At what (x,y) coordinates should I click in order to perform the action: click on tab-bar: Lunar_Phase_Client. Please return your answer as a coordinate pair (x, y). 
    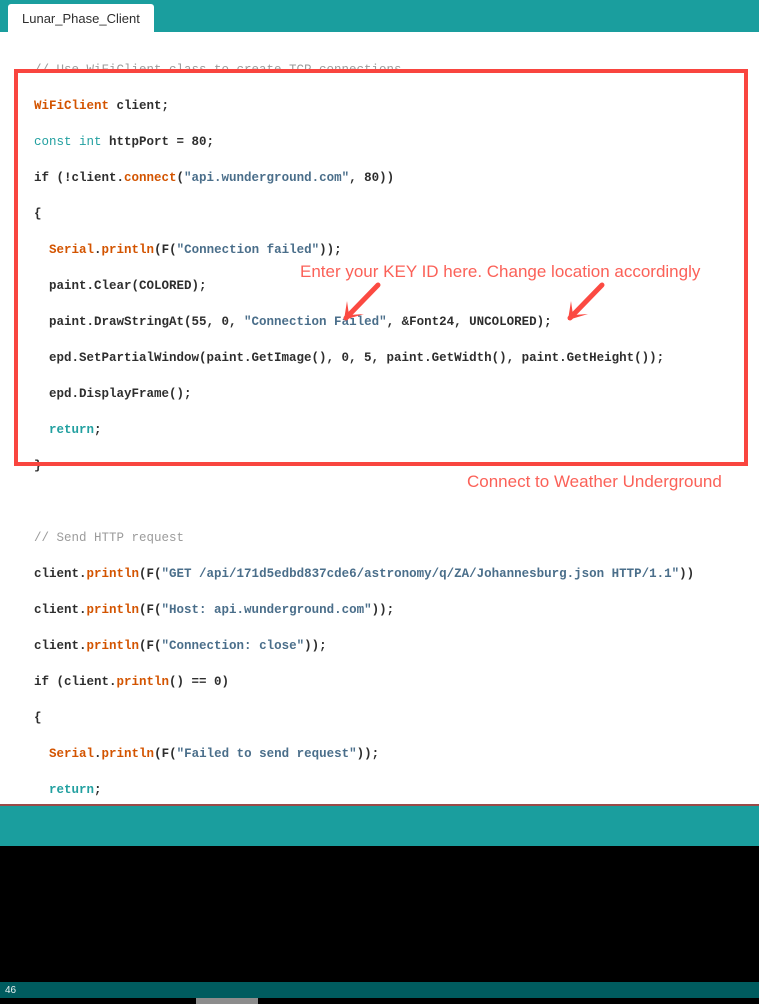
    Looking at the image, I should click on (379, 16).